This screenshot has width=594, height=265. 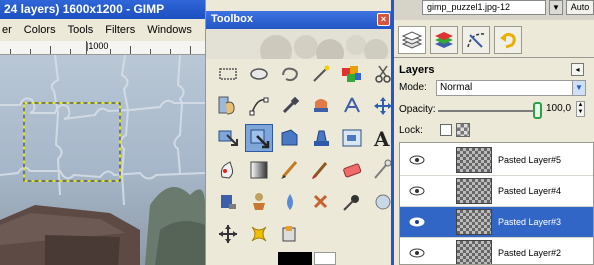 What do you see at coordinates (259, 138) in the screenshot?
I see `transform-icon` at bounding box center [259, 138].